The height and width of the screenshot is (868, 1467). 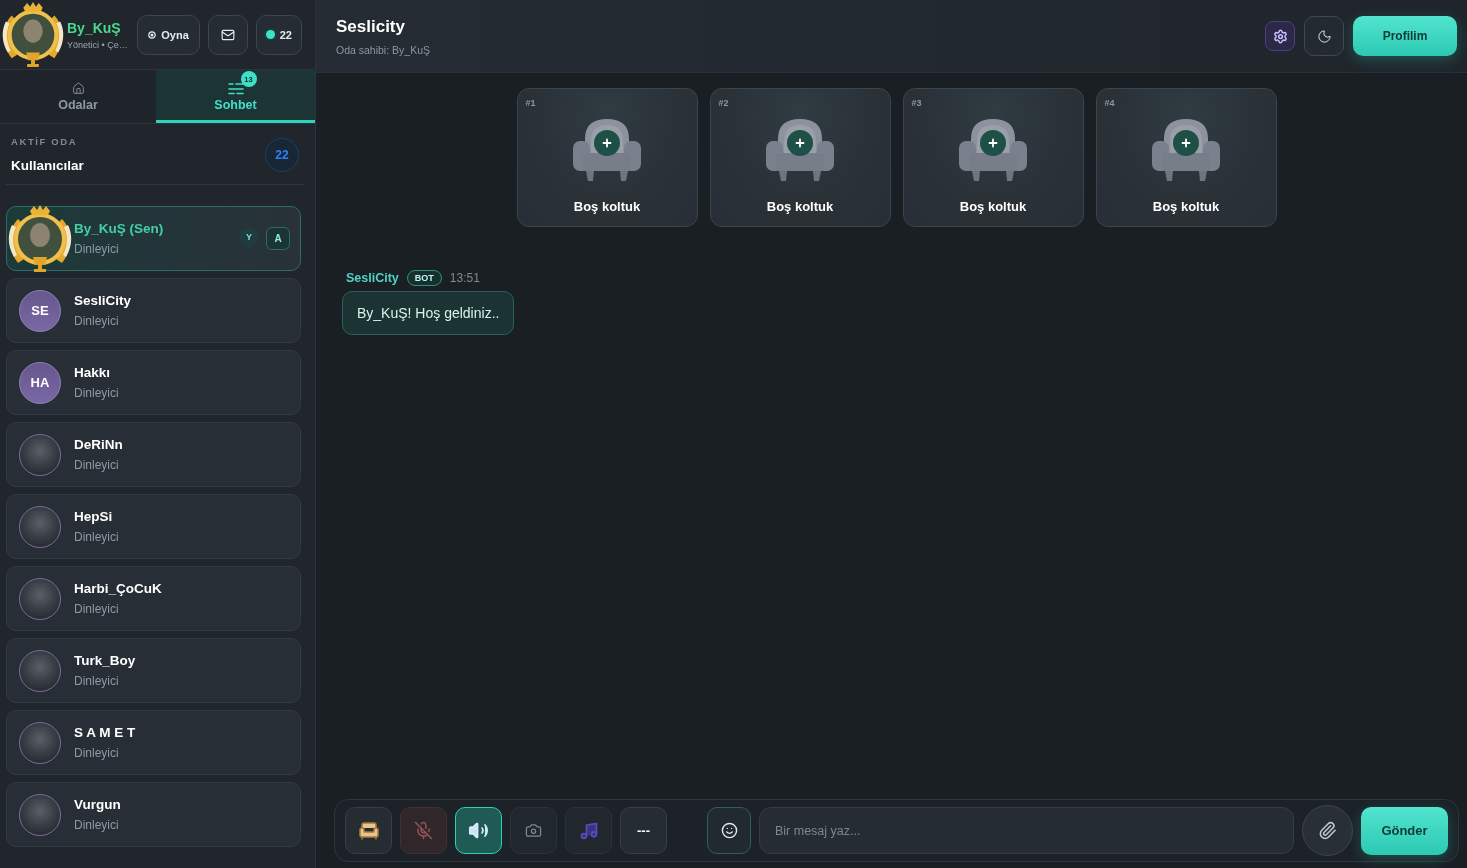 What do you see at coordinates (103, 300) in the screenshot?
I see `user-name: SesliCity` at bounding box center [103, 300].